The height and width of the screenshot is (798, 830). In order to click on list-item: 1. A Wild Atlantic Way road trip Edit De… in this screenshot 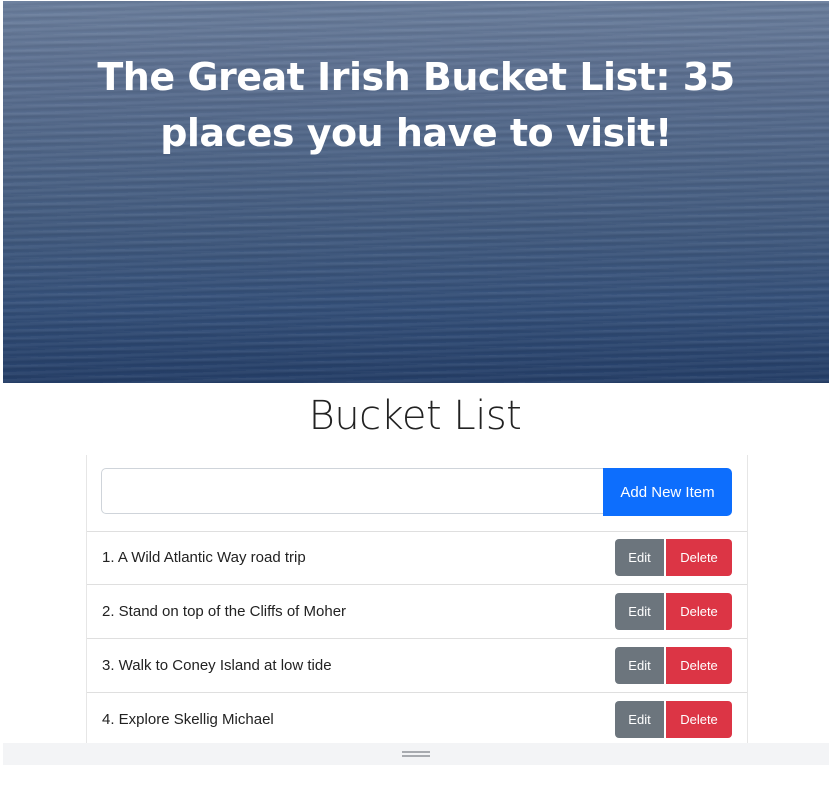, I will do `click(417, 558)`.